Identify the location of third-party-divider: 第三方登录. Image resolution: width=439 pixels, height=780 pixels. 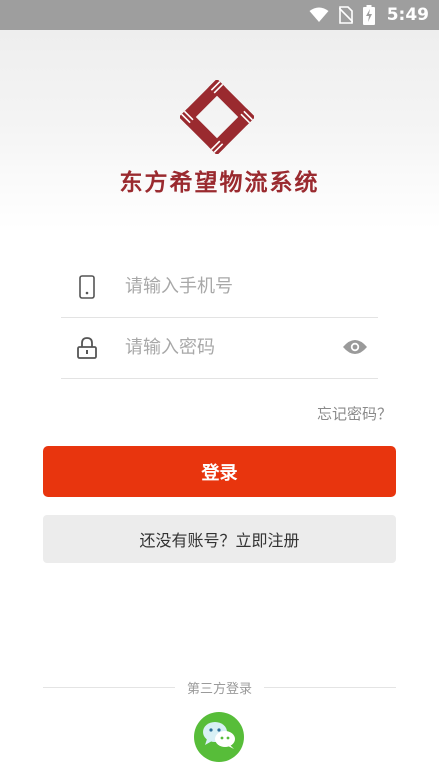
(220, 687).